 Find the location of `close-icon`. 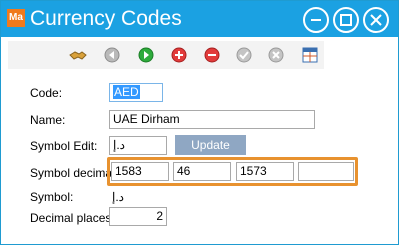

close-icon is located at coordinates (376, 20).